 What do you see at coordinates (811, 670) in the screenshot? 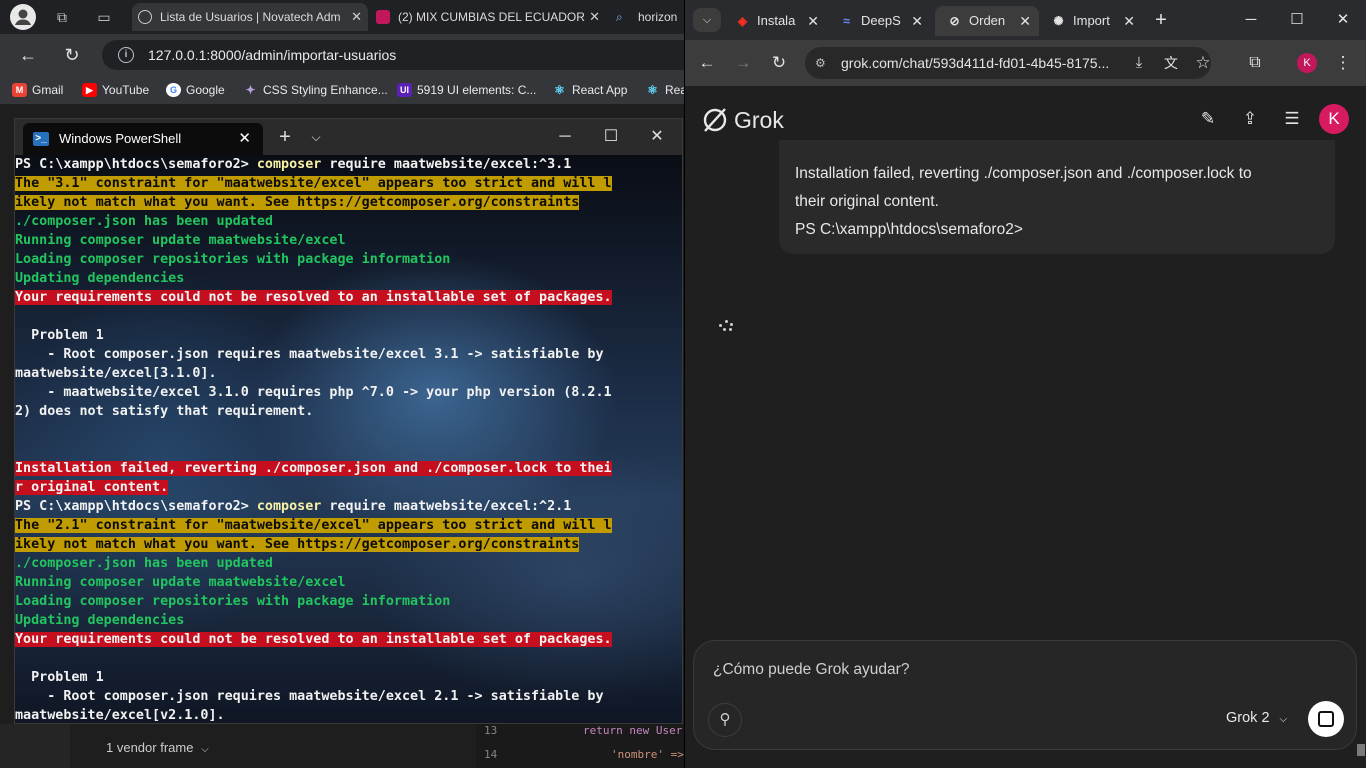
I see `chat-input-placeholder: ¿Cómo puede Grok ayudar?` at bounding box center [811, 670].